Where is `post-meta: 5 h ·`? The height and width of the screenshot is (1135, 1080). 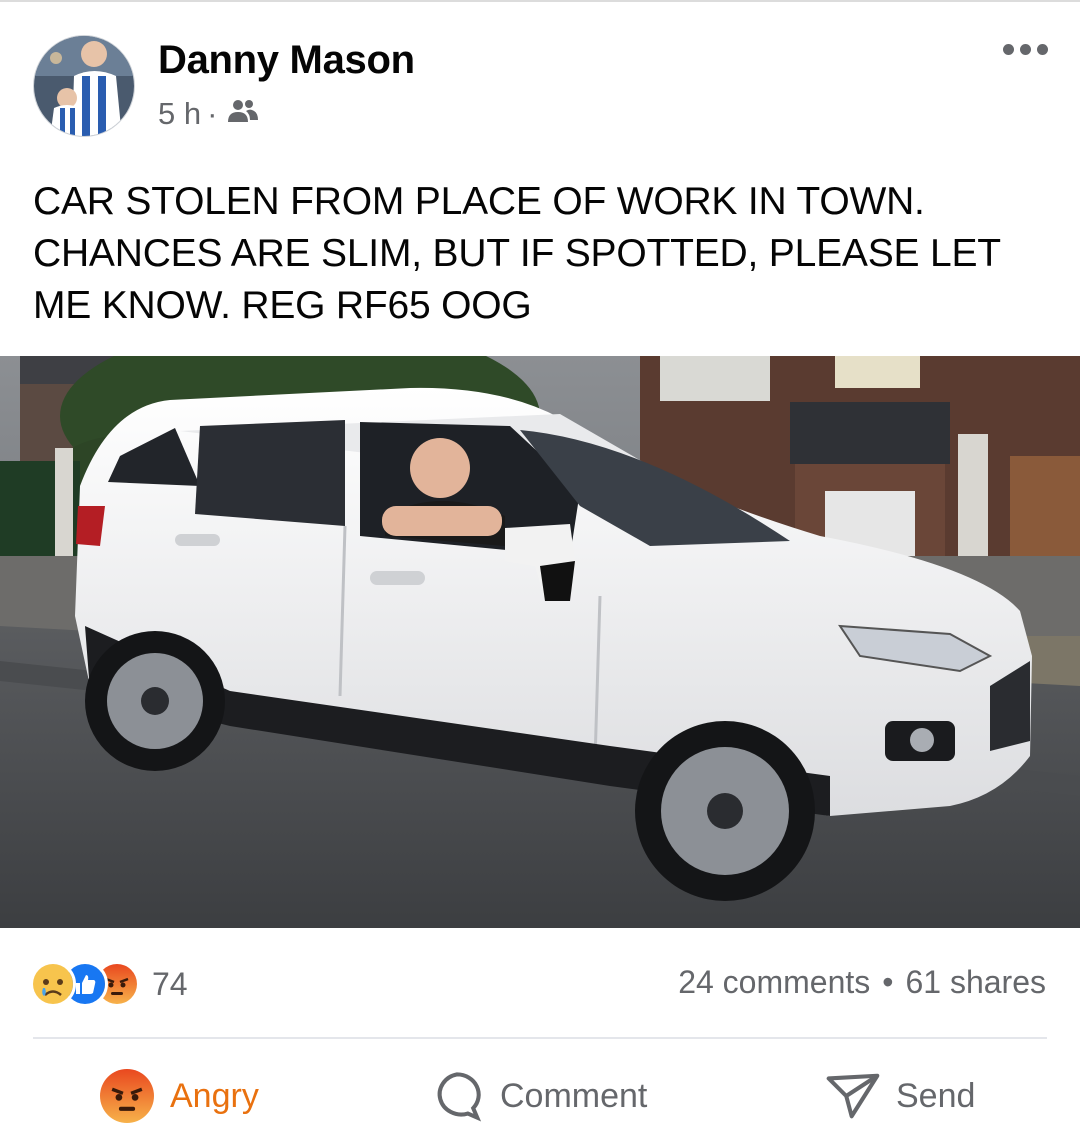
post-meta: 5 h · is located at coordinates (208, 114).